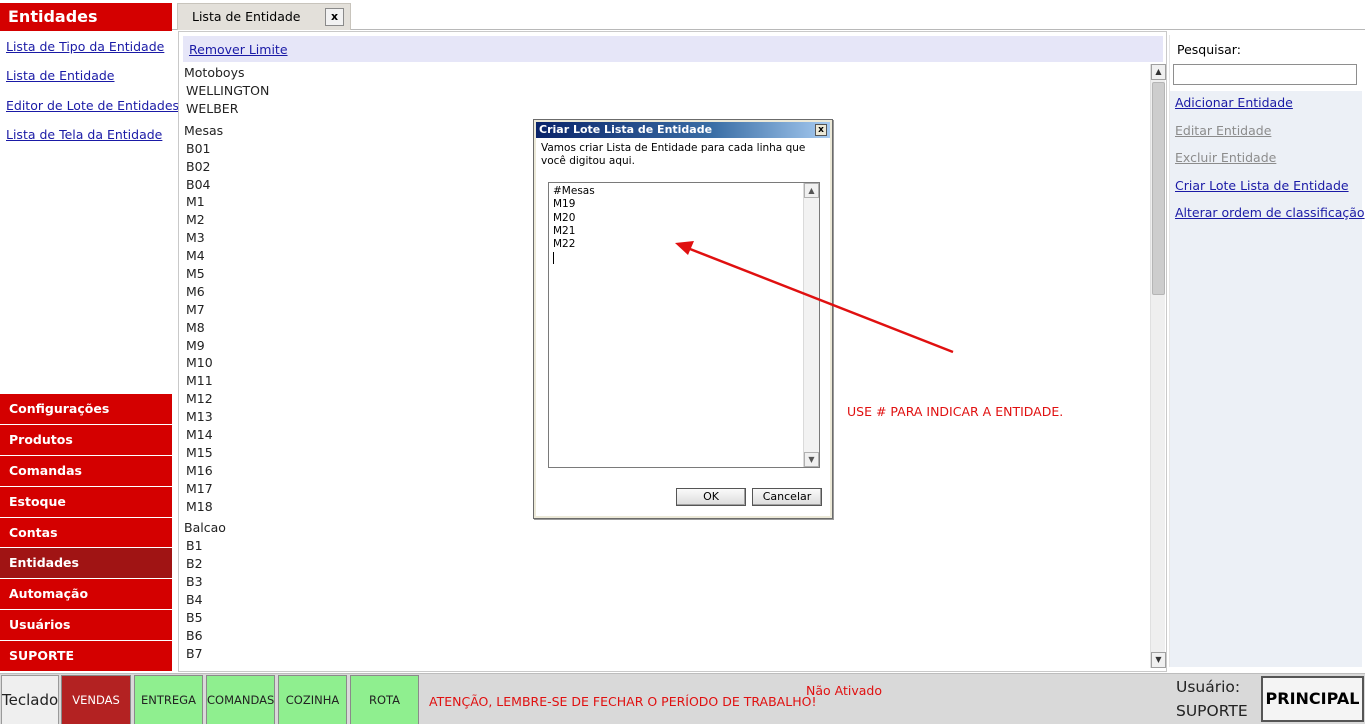  Describe the element at coordinates (1209, 49) in the screenshot. I see `search-label: Pesquisar:` at that location.